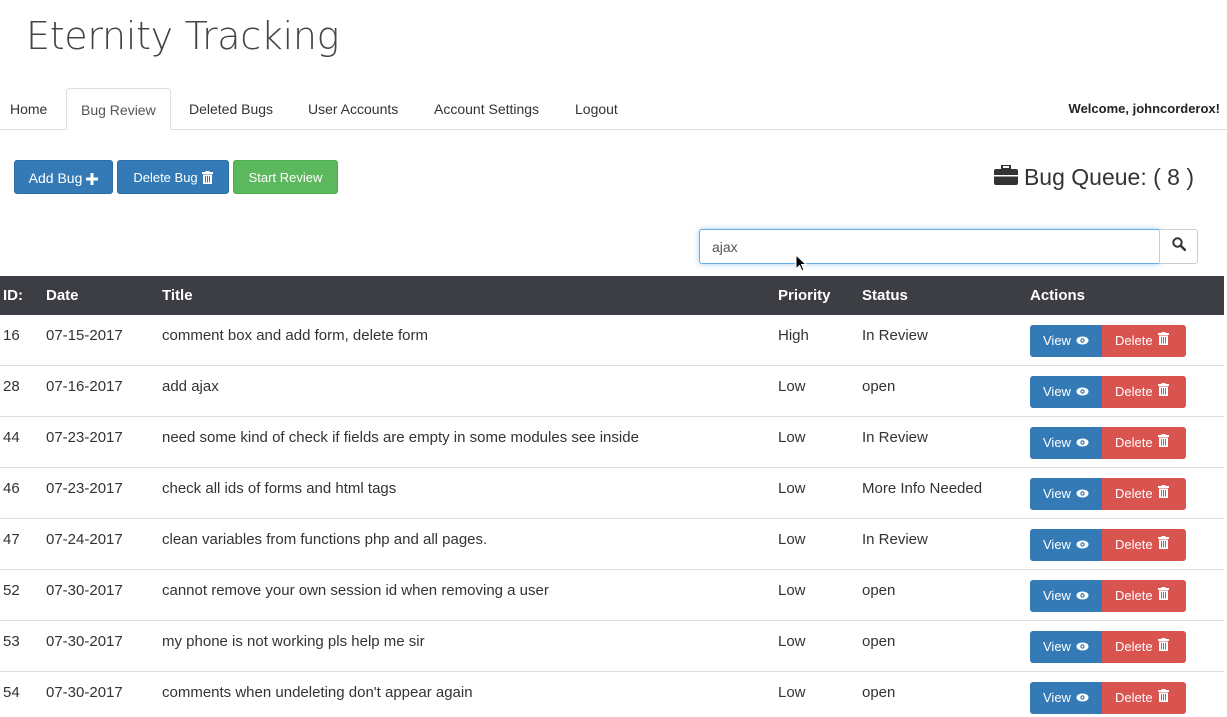 Image resolution: width=1227 pixels, height=717 pixels. Describe the element at coordinates (486, 109) in the screenshot. I see `tab-account-settings: Account Settings` at that location.